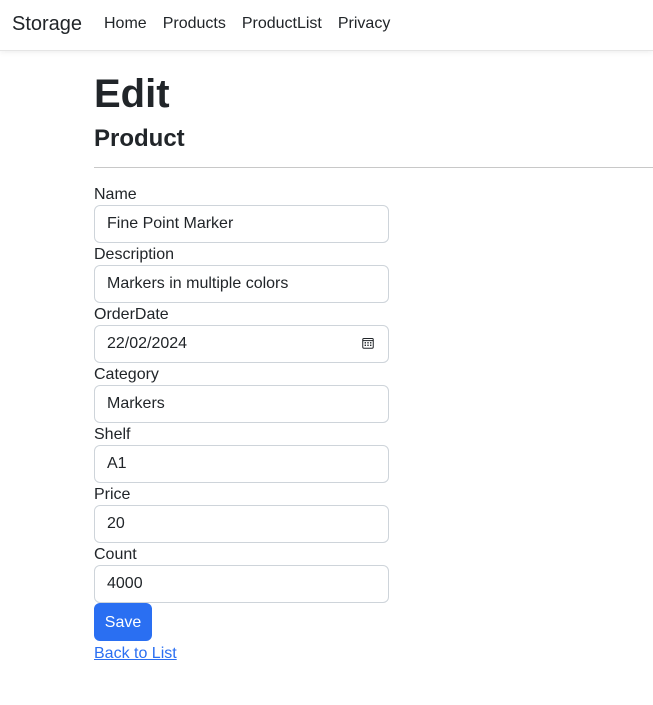  What do you see at coordinates (126, 374) in the screenshot?
I see `category-label: Category` at bounding box center [126, 374].